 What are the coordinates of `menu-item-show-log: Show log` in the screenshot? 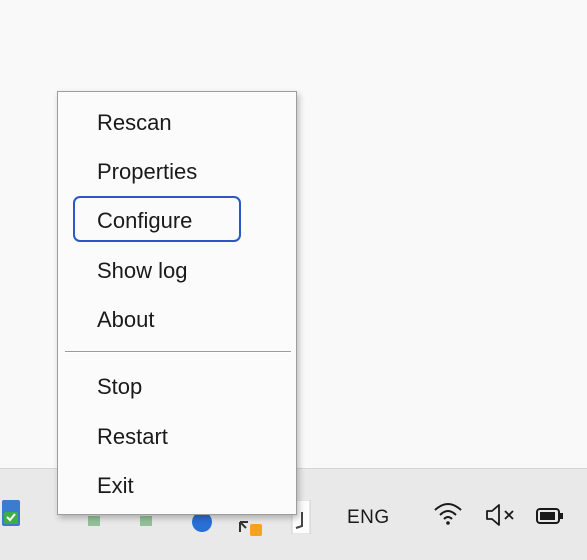 It's located at (177, 271).